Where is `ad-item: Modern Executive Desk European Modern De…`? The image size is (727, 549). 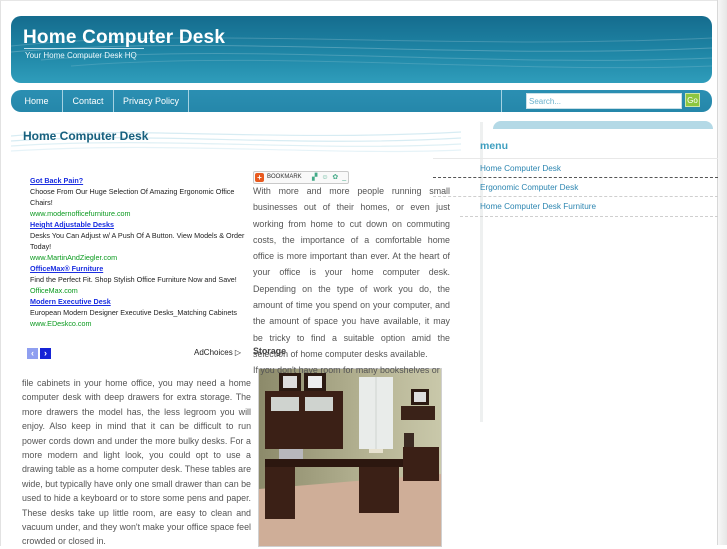 ad-item: Modern Executive Desk European Modern De… is located at coordinates (139, 312).